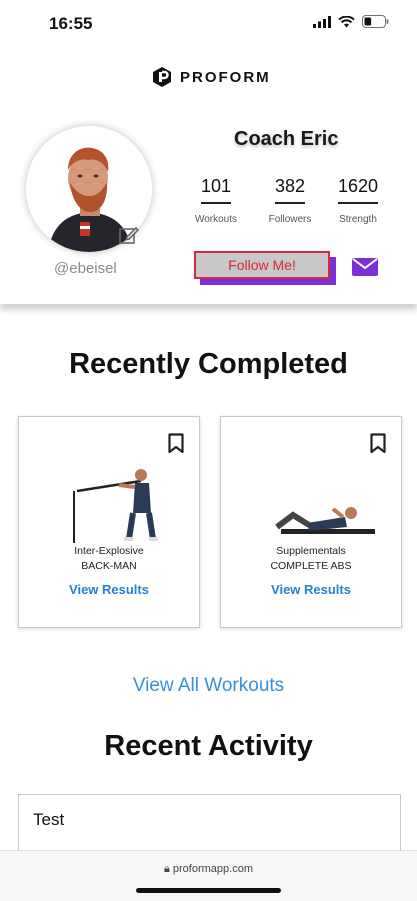 The width and height of the screenshot is (417, 901). Describe the element at coordinates (358, 219) in the screenshot. I see `stat-label: Strength` at that location.